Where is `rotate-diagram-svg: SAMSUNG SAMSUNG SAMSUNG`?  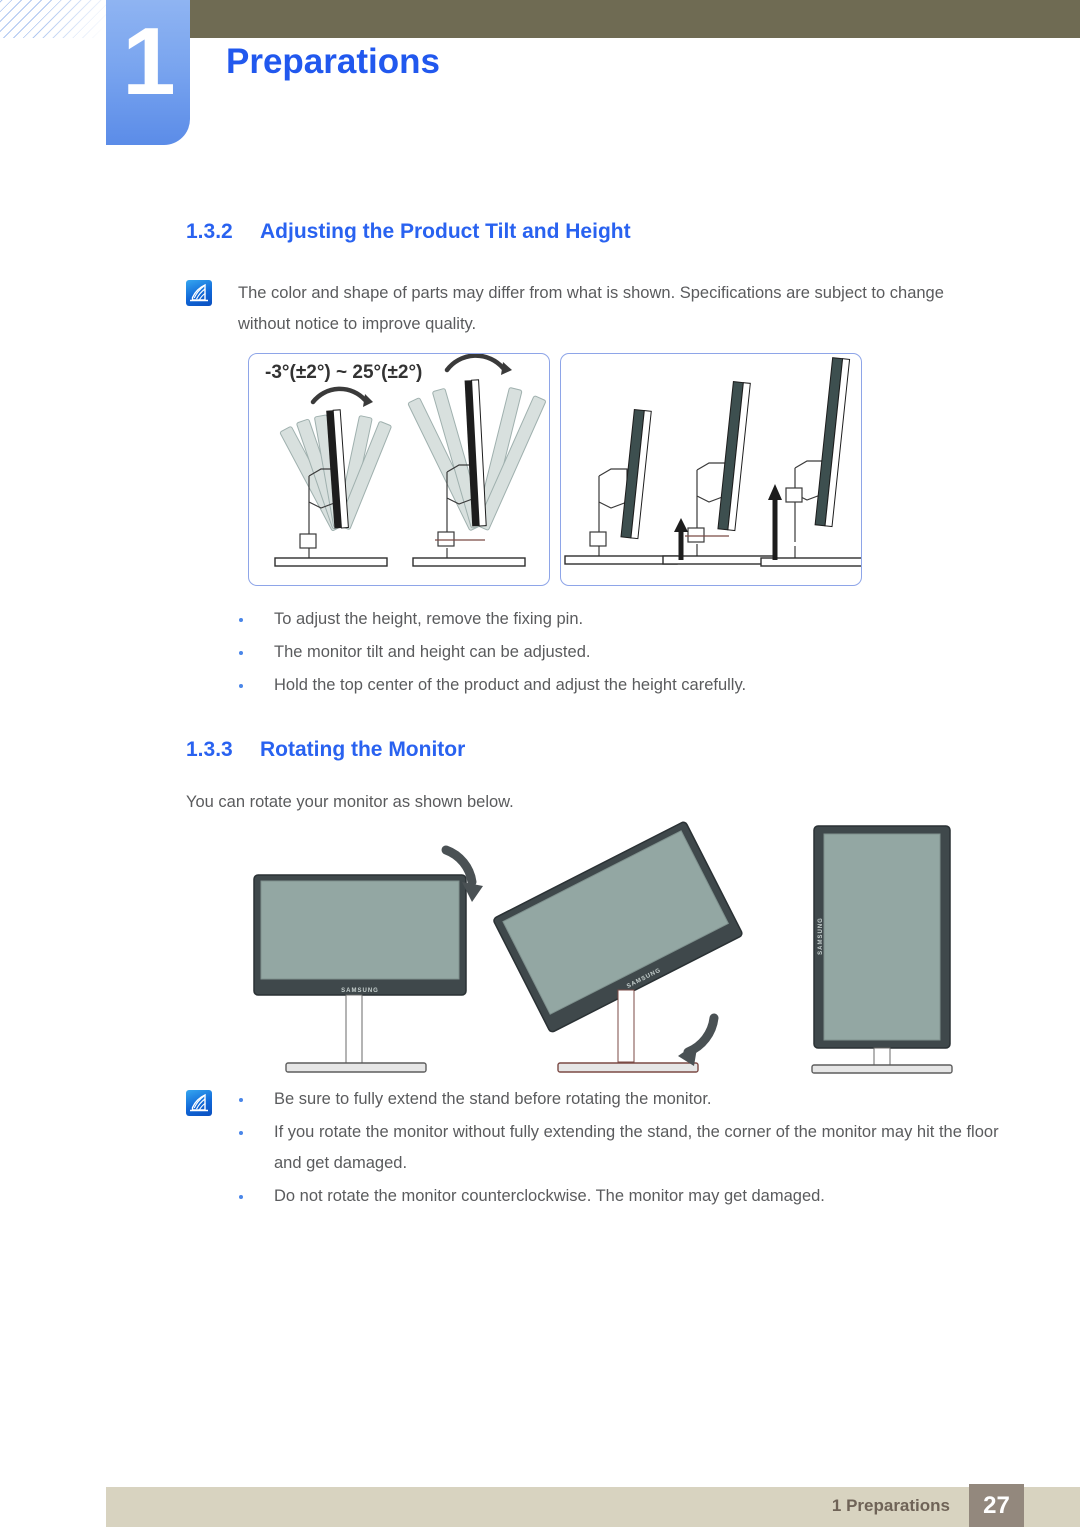
rotate-diagram-svg: SAMSUNG SAMSUNG SAMSUNG is located at coordinates (603, 947).